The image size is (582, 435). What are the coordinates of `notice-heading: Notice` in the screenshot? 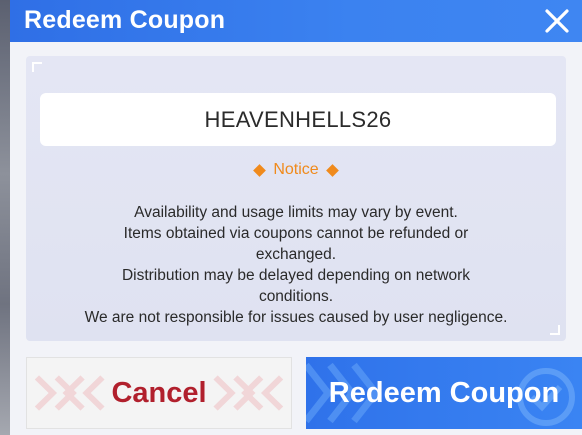 It's located at (296, 170).